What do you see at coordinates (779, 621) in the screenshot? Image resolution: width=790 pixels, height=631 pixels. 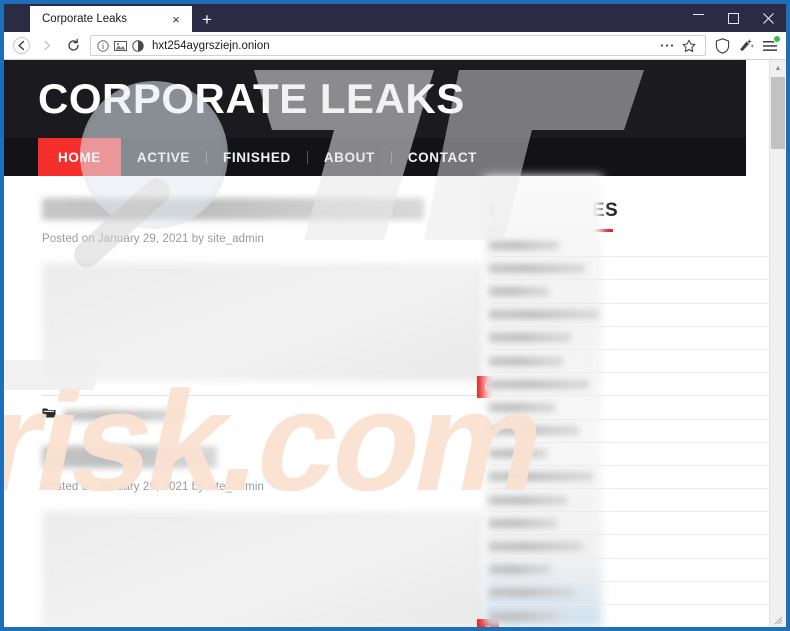 I see `resize-grip-icon` at bounding box center [779, 621].